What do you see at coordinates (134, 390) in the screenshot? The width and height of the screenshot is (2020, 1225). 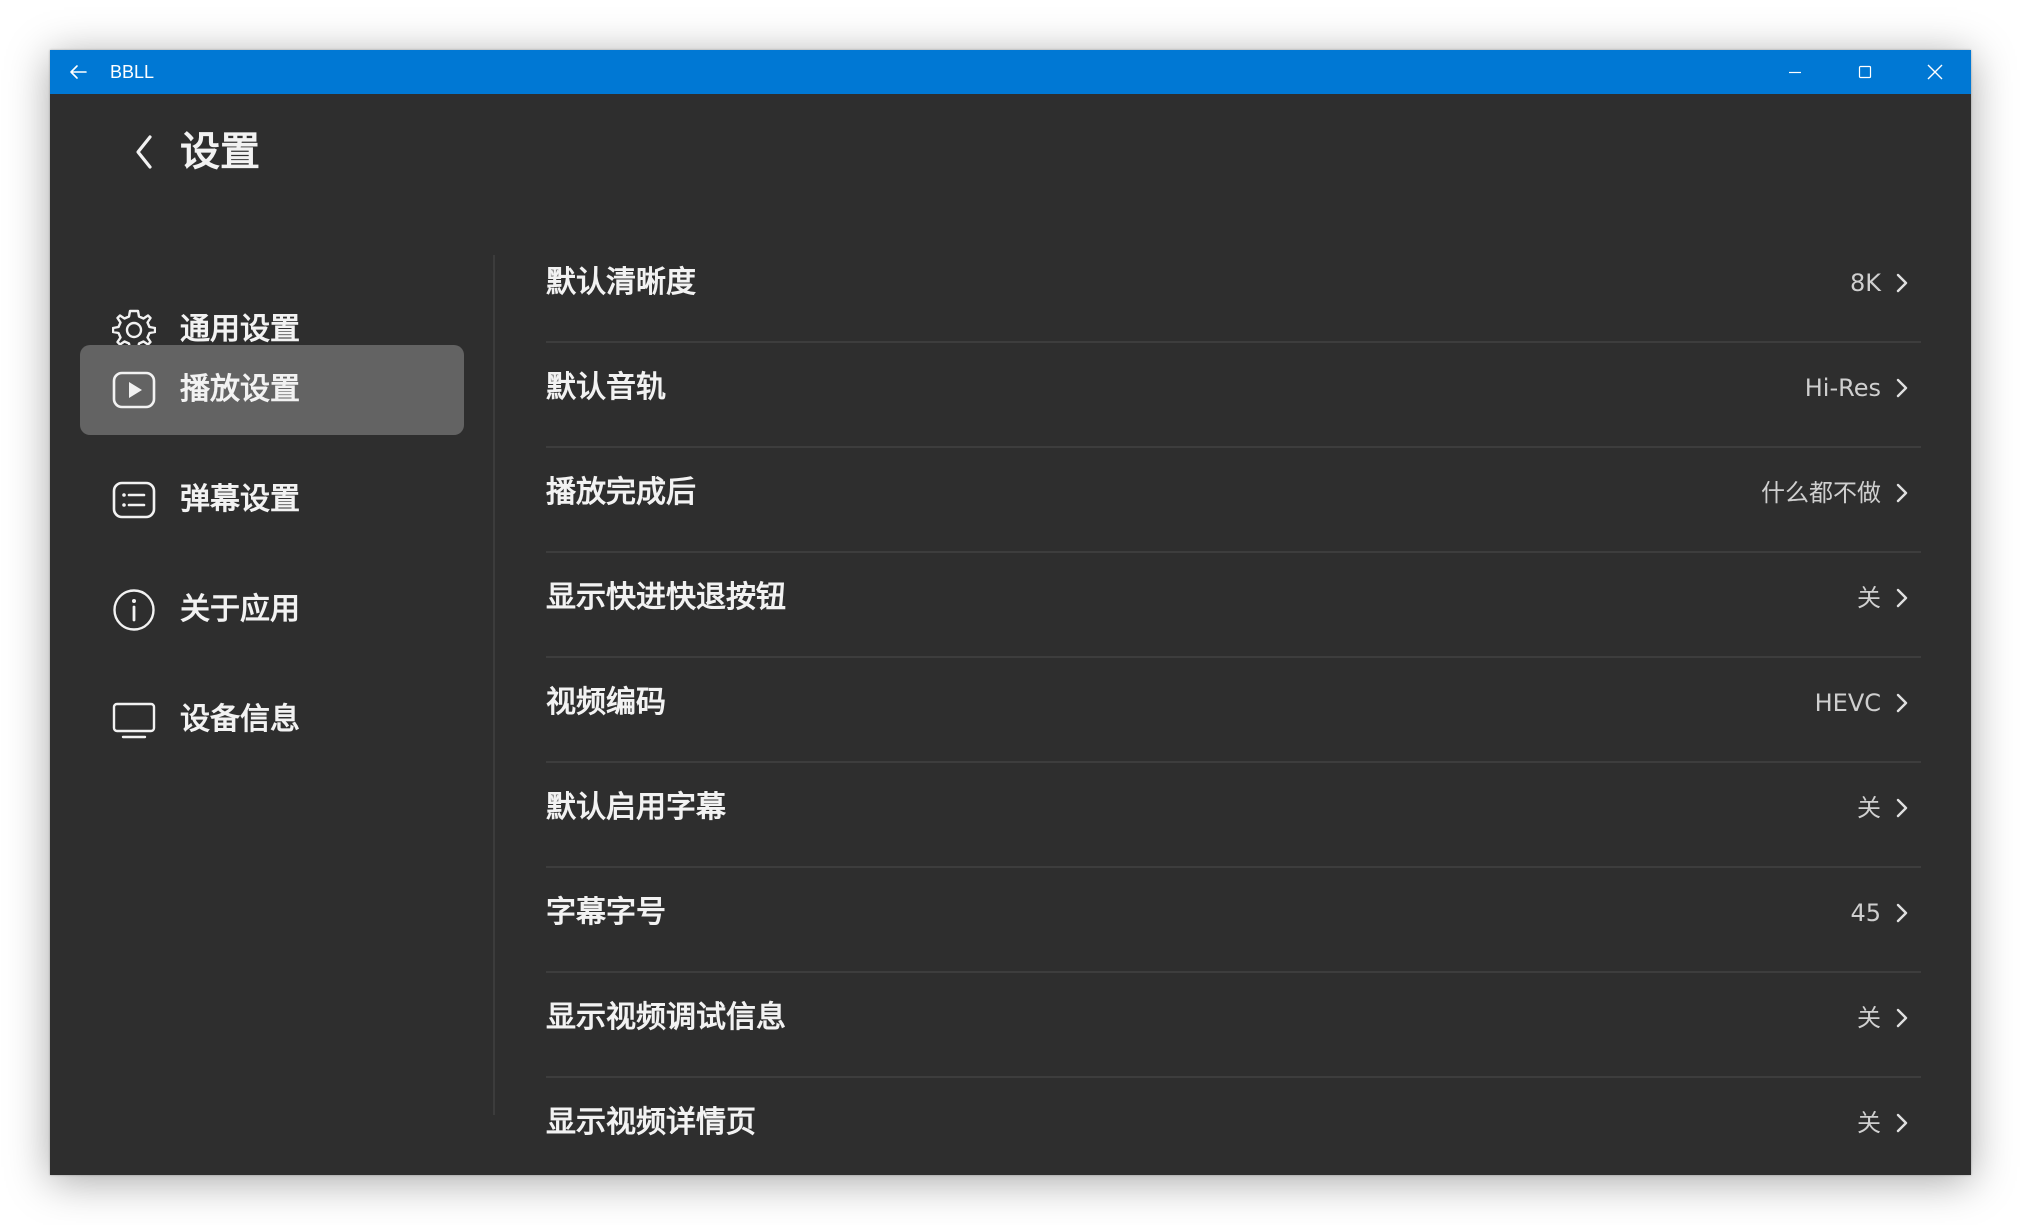 I see `play-icon` at bounding box center [134, 390].